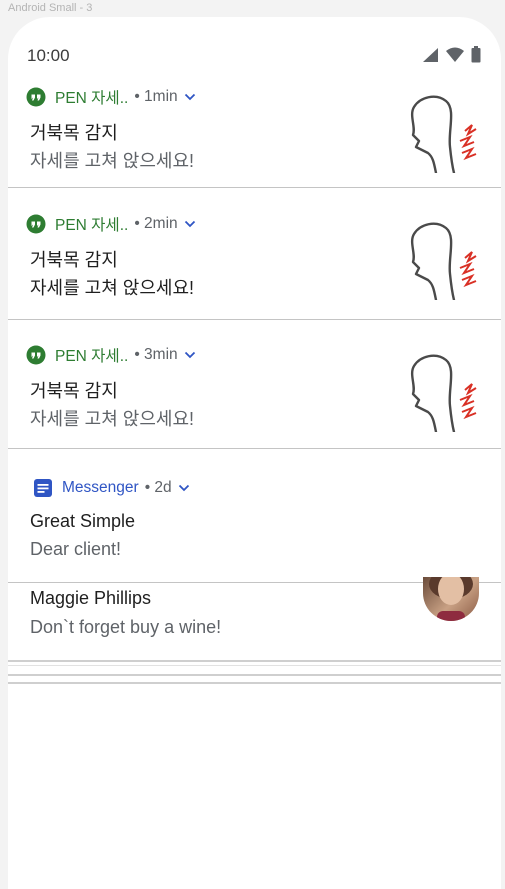 The image size is (505, 889). I want to click on notification-header: PEN 자세.. • 3min, so click(111, 355).